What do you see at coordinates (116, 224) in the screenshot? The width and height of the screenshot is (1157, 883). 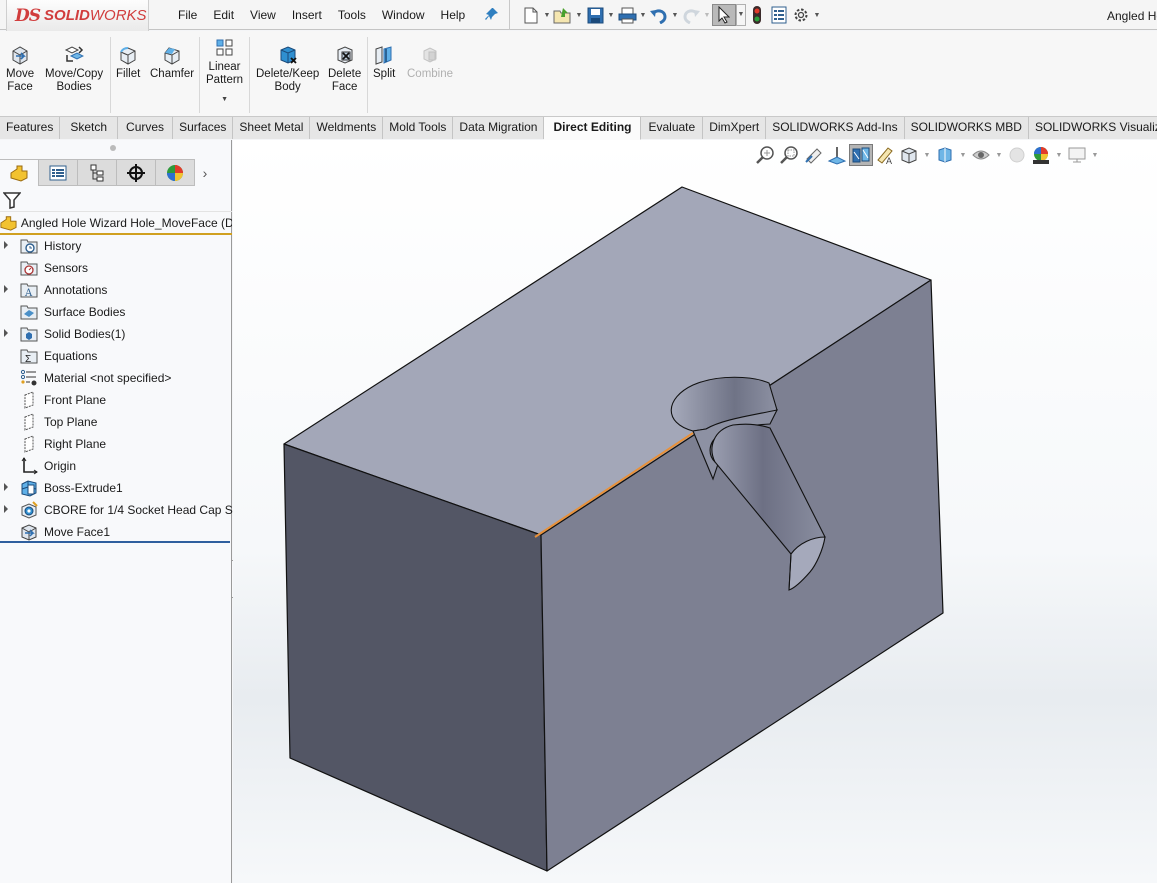 I see `tree-root-part: Angled Hole Wizard Hole_MoveFace (D` at bounding box center [116, 224].